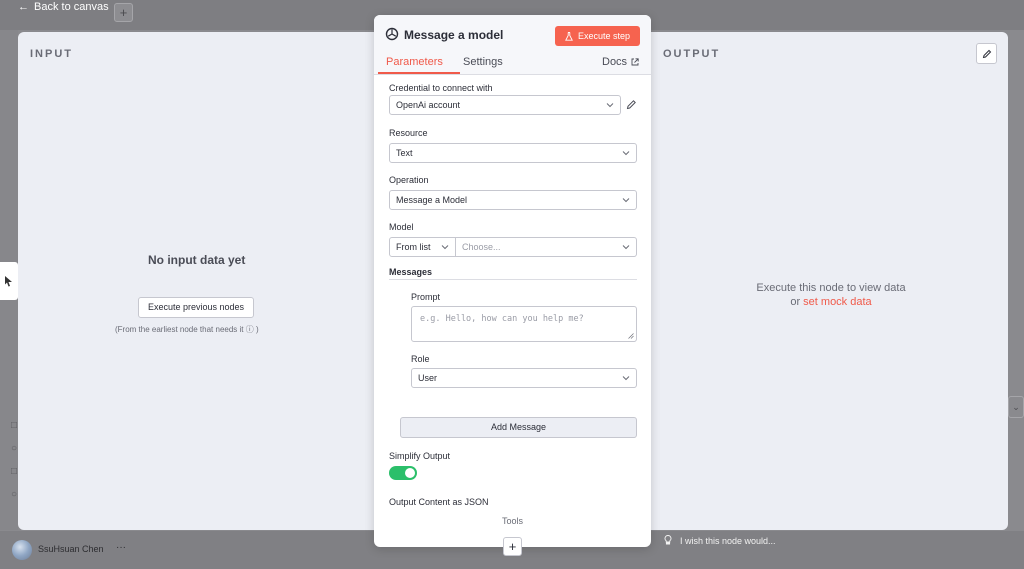  Describe the element at coordinates (403, 473) in the screenshot. I see `simplify-output-toggle` at that location.